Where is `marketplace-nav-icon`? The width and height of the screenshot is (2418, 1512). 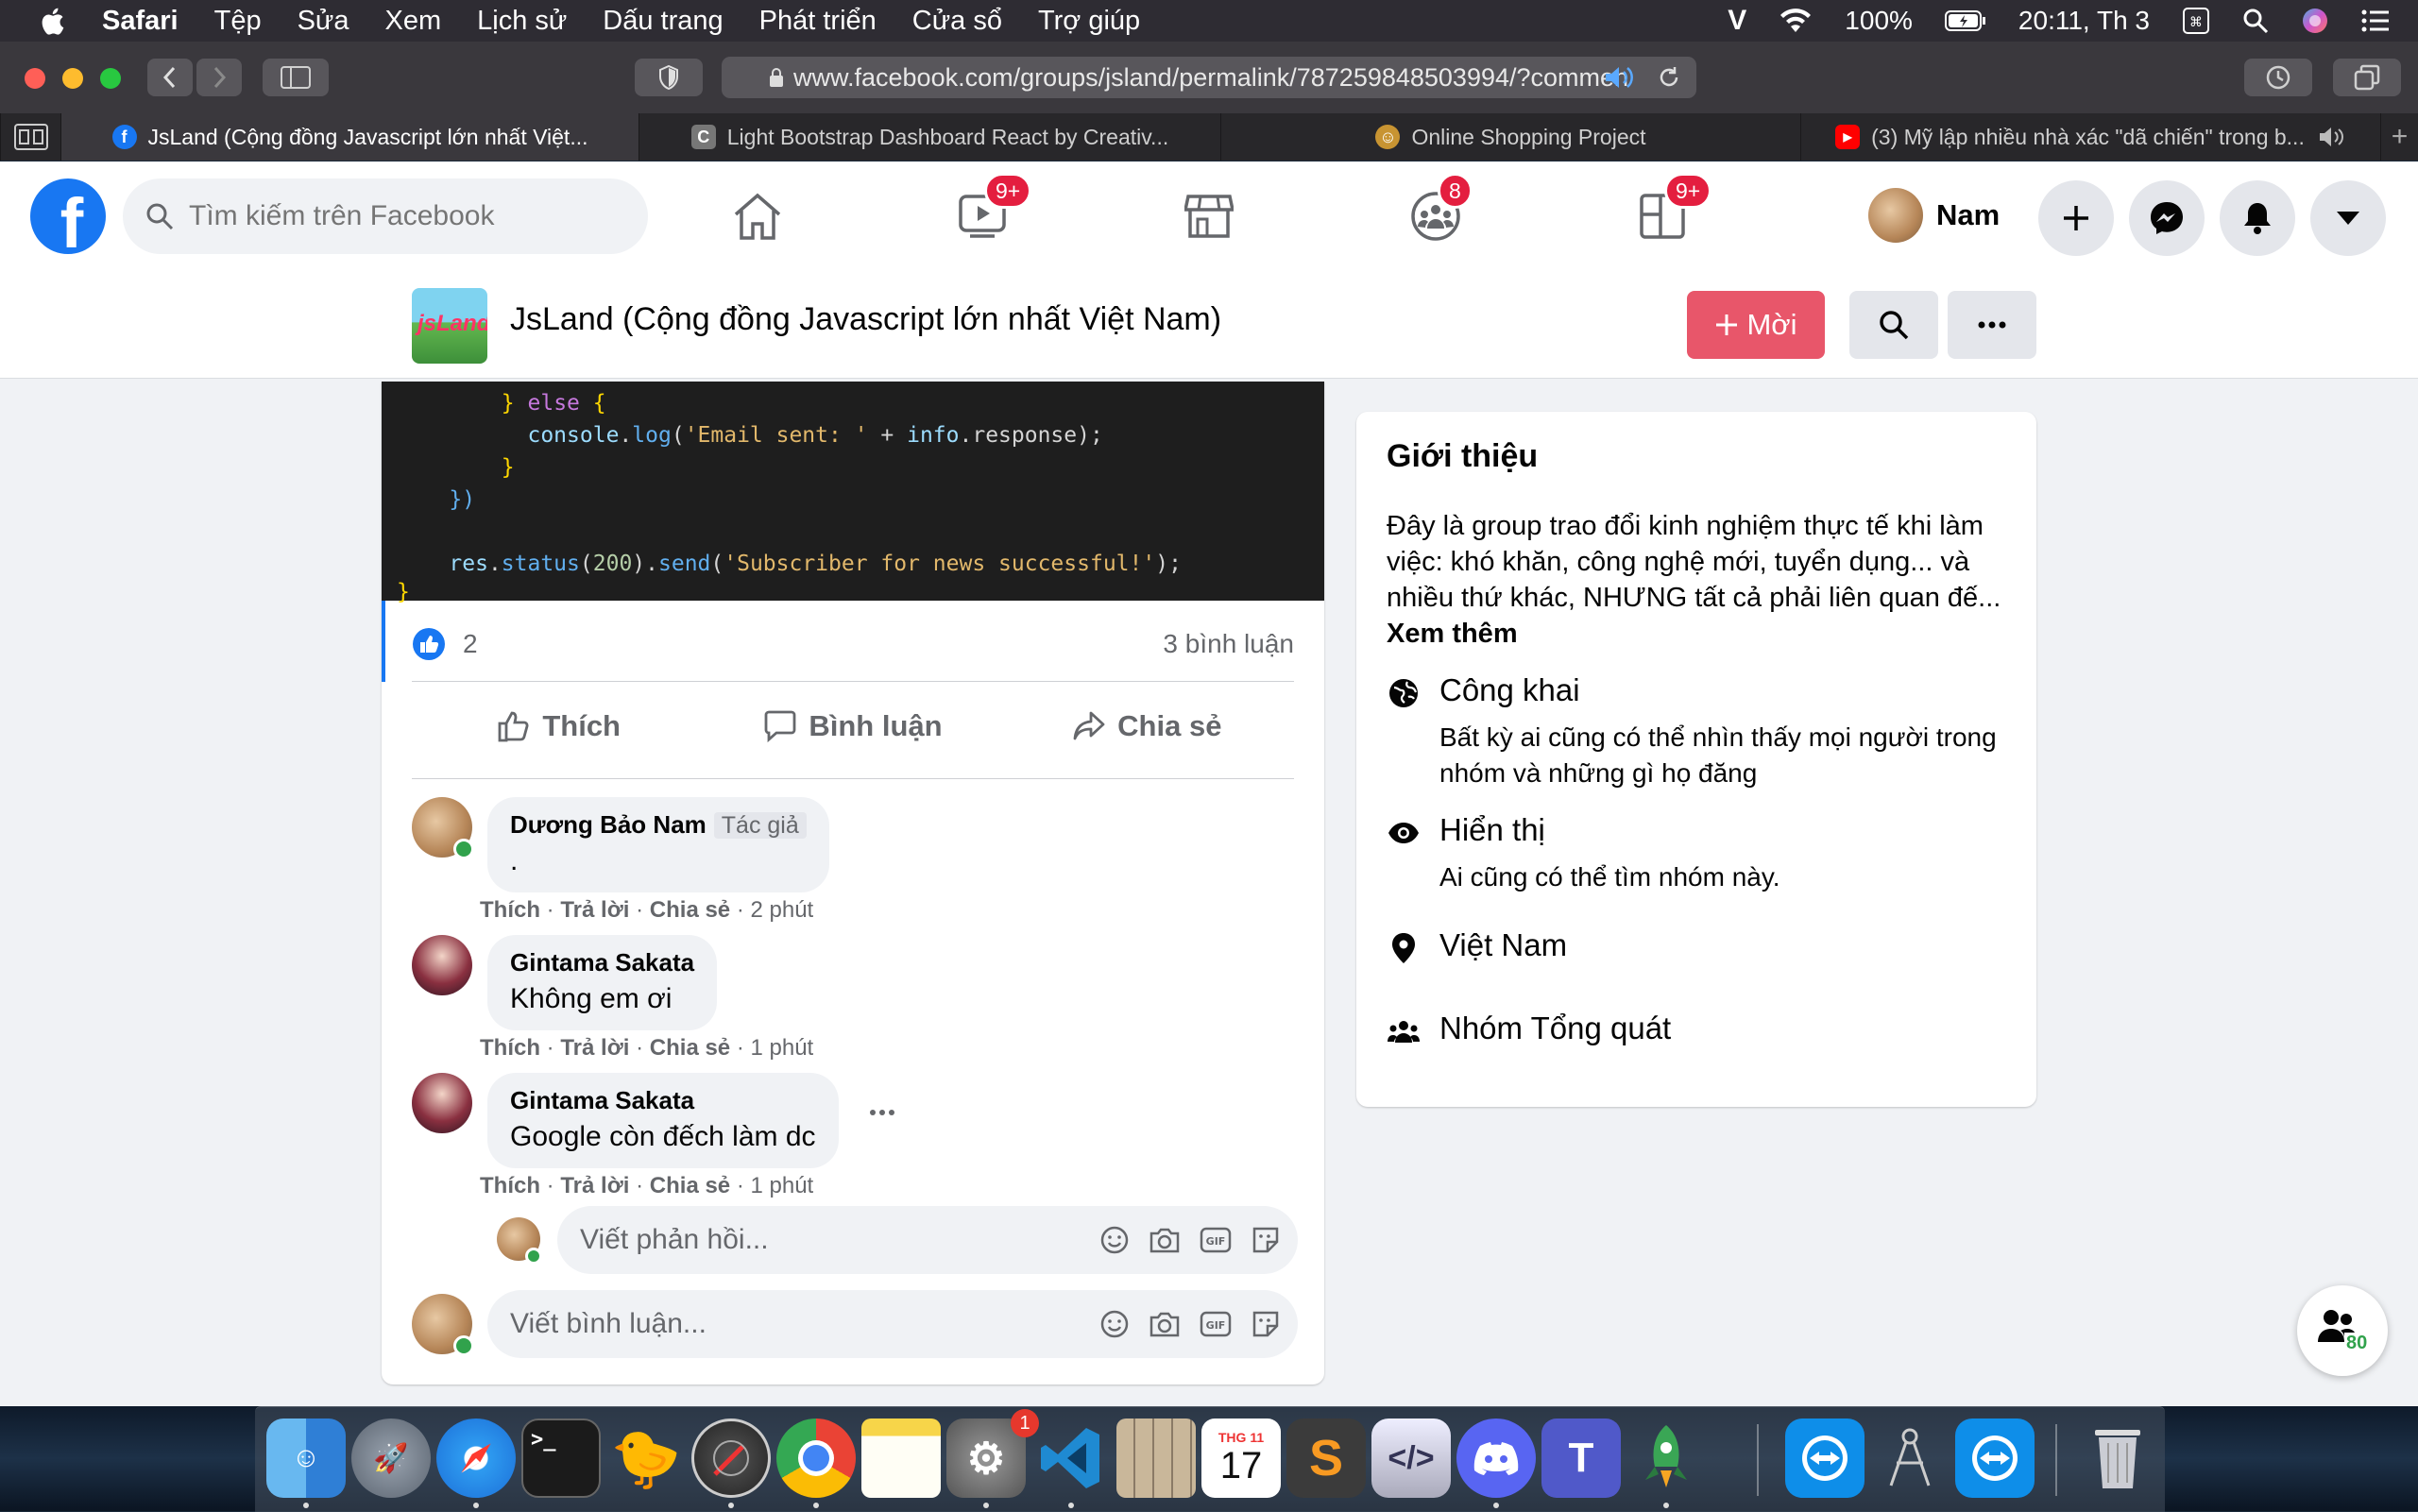 marketplace-nav-icon is located at coordinates (1209, 216).